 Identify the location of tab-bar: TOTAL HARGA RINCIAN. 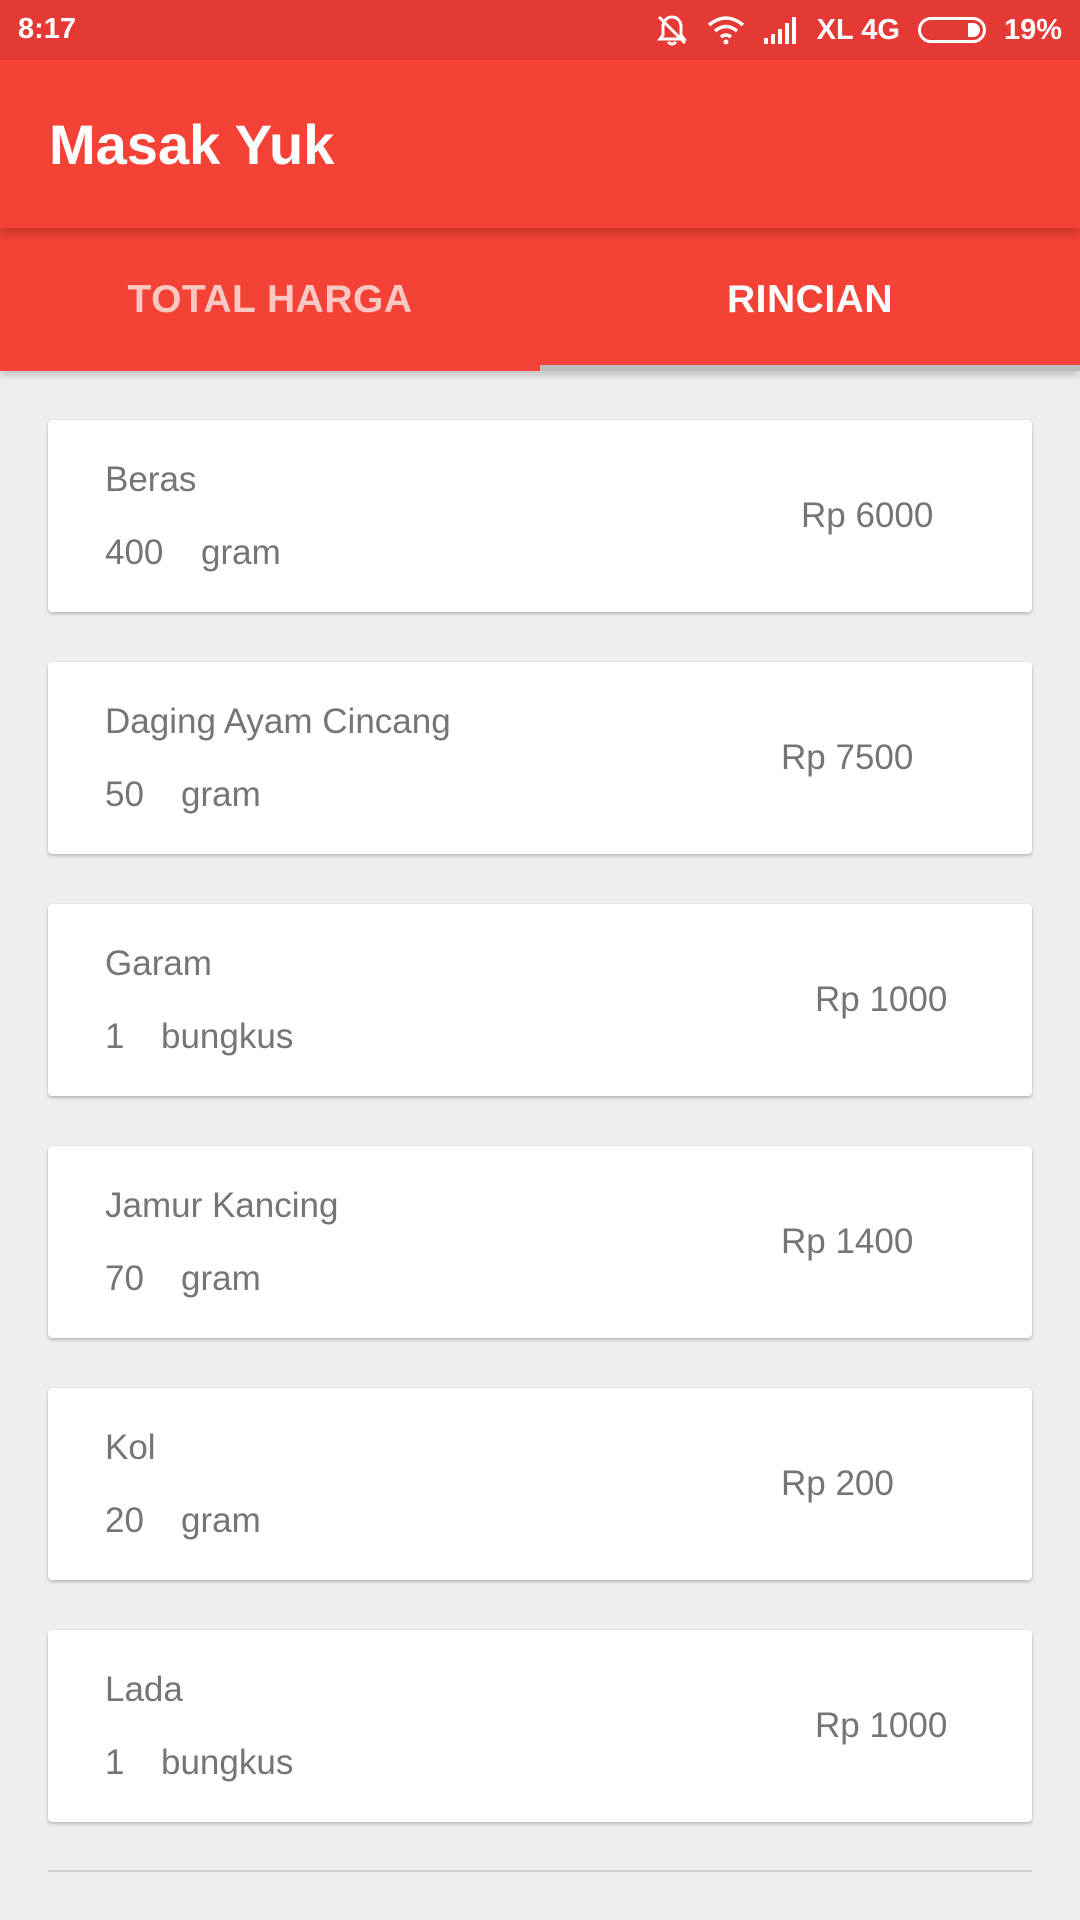
(540, 299).